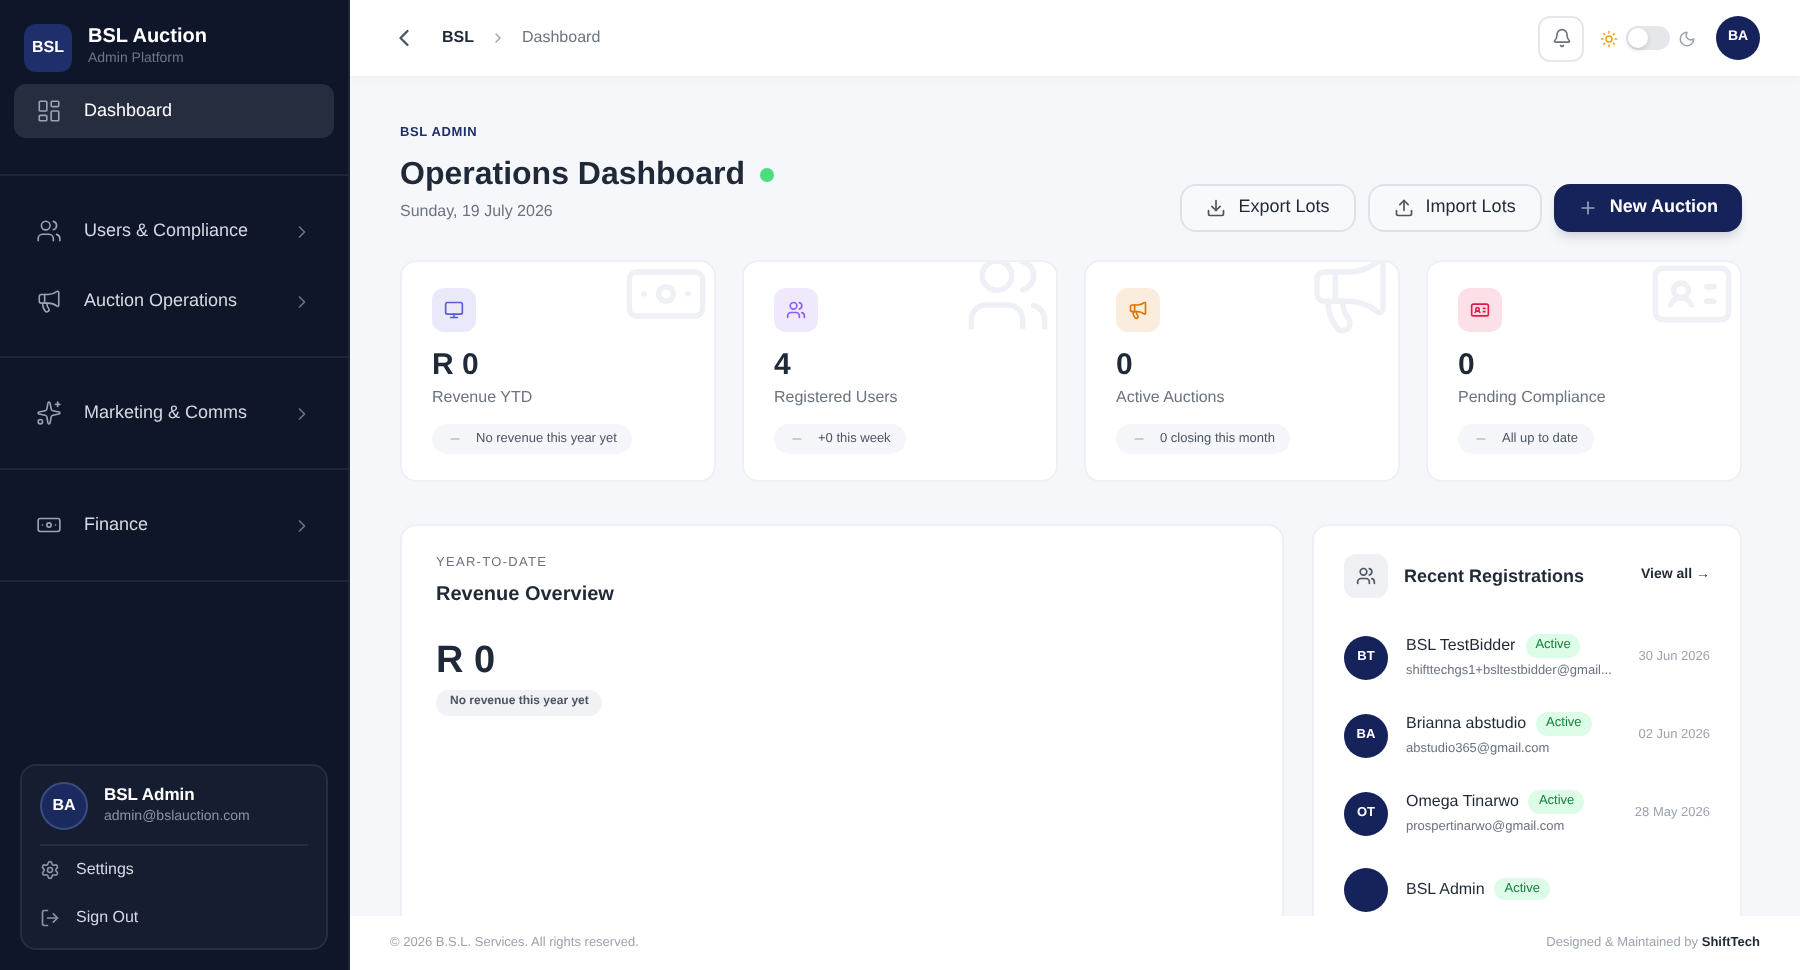 The image size is (1800, 970). I want to click on sign-out-icon, so click(50, 918).